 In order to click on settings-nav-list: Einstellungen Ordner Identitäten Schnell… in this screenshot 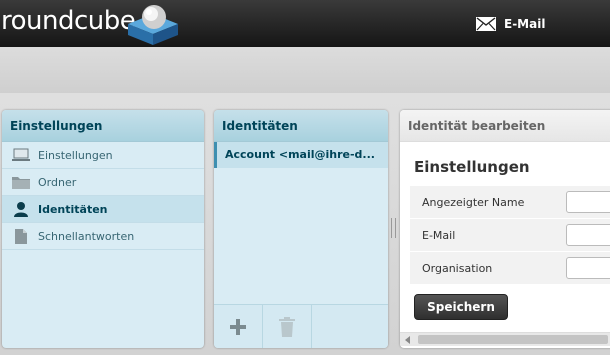, I will do `click(103, 196)`.